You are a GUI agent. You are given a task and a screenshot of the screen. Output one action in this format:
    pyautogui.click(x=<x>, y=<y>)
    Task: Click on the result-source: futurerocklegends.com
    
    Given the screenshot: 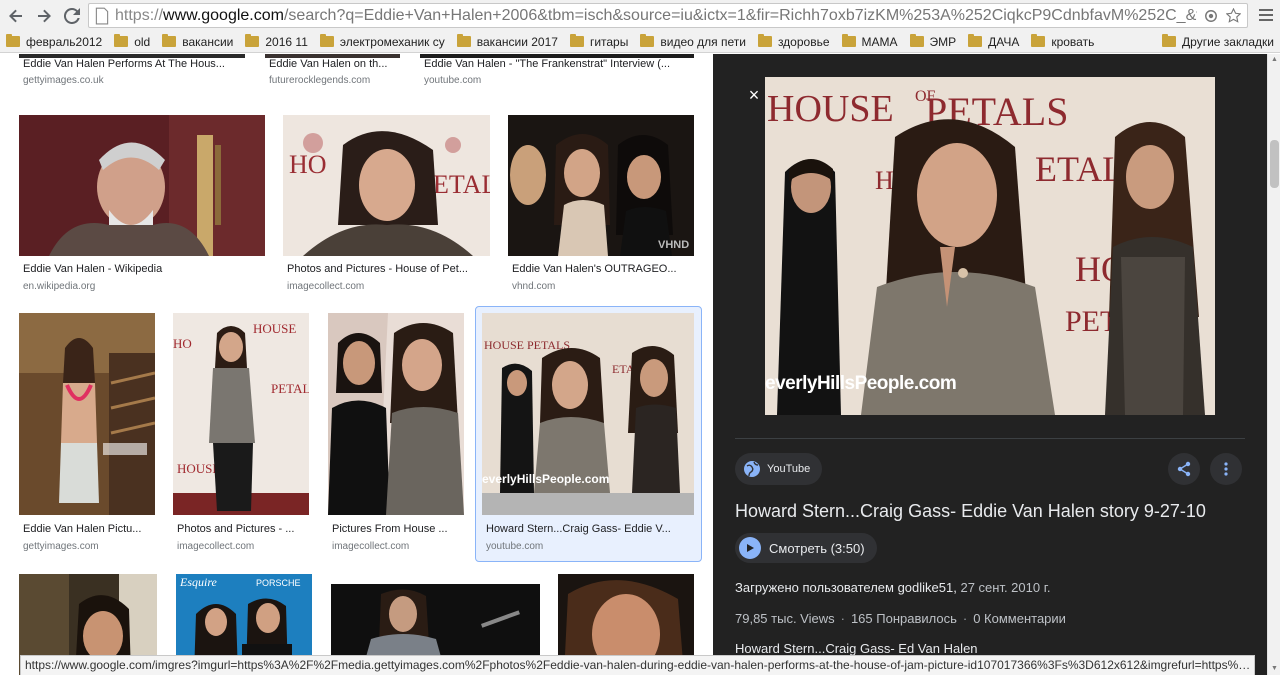 What is the action you would take?
    pyautogui.click(x=320, y=80)
    